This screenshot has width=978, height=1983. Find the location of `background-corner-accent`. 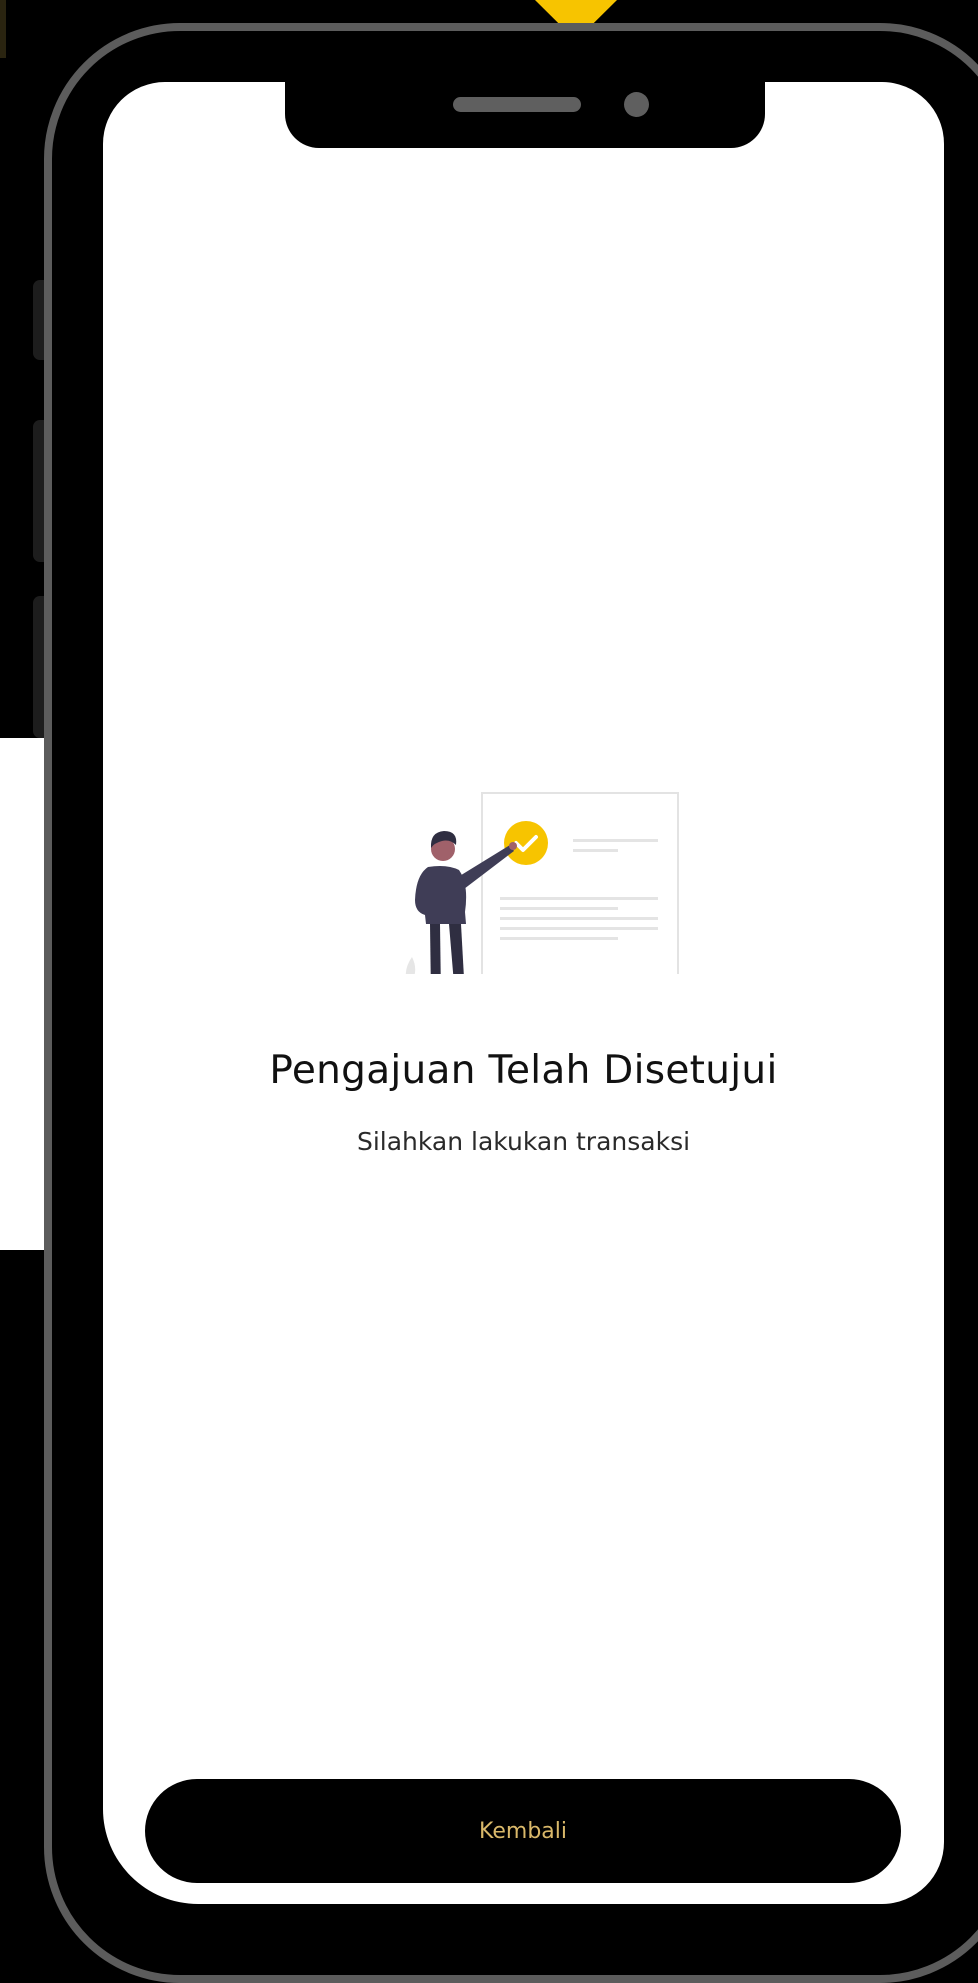

background-corner-accent is located at coordinates (3, 29).